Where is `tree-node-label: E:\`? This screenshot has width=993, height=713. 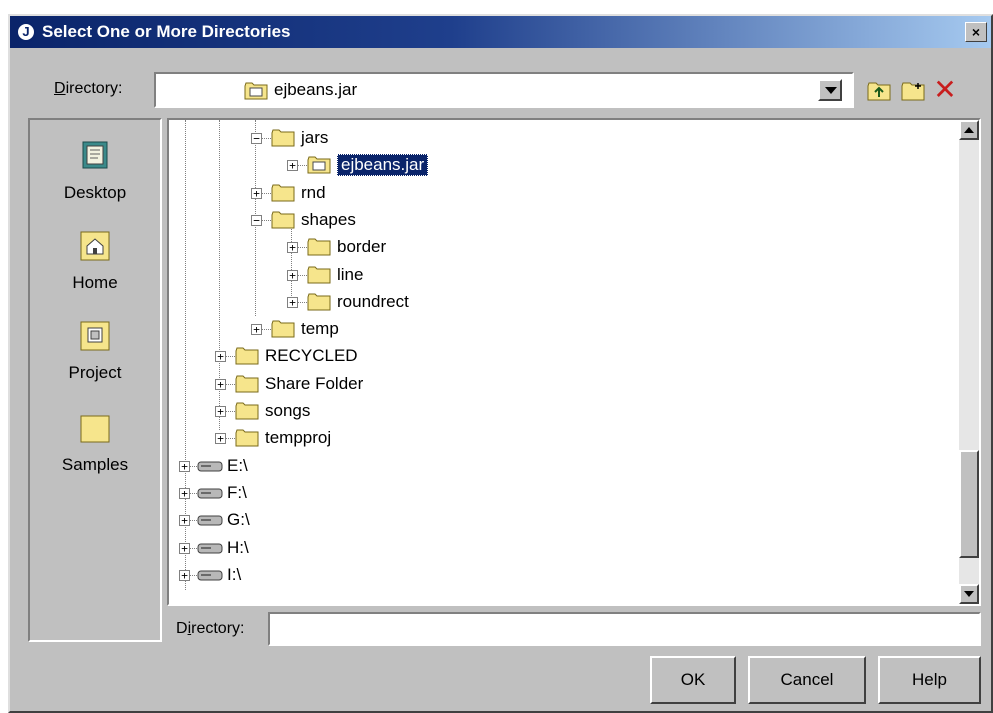 tree-node-label: E:\ is located at coordinates (237, 465).